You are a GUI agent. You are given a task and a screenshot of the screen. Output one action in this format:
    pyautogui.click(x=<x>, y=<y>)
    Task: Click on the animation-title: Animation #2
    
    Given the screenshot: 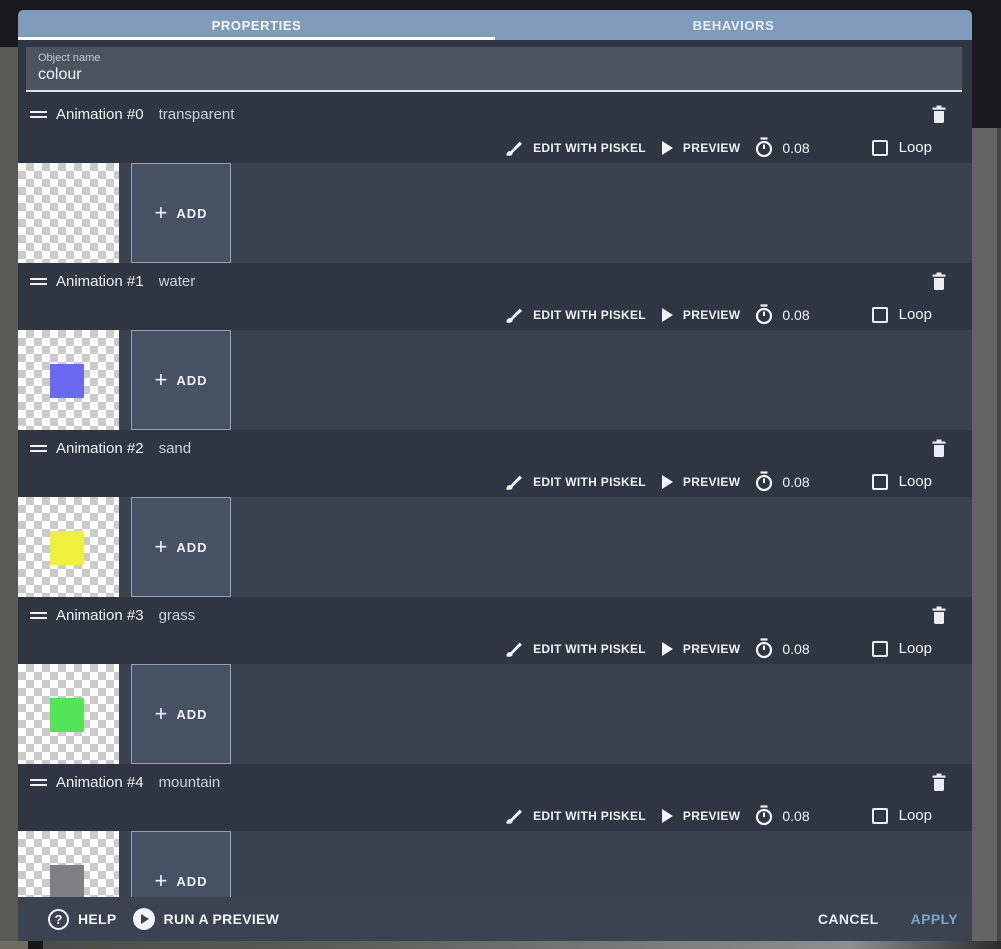 What is the action you would take?
    pyautogui.click(x=100, y=448)
    